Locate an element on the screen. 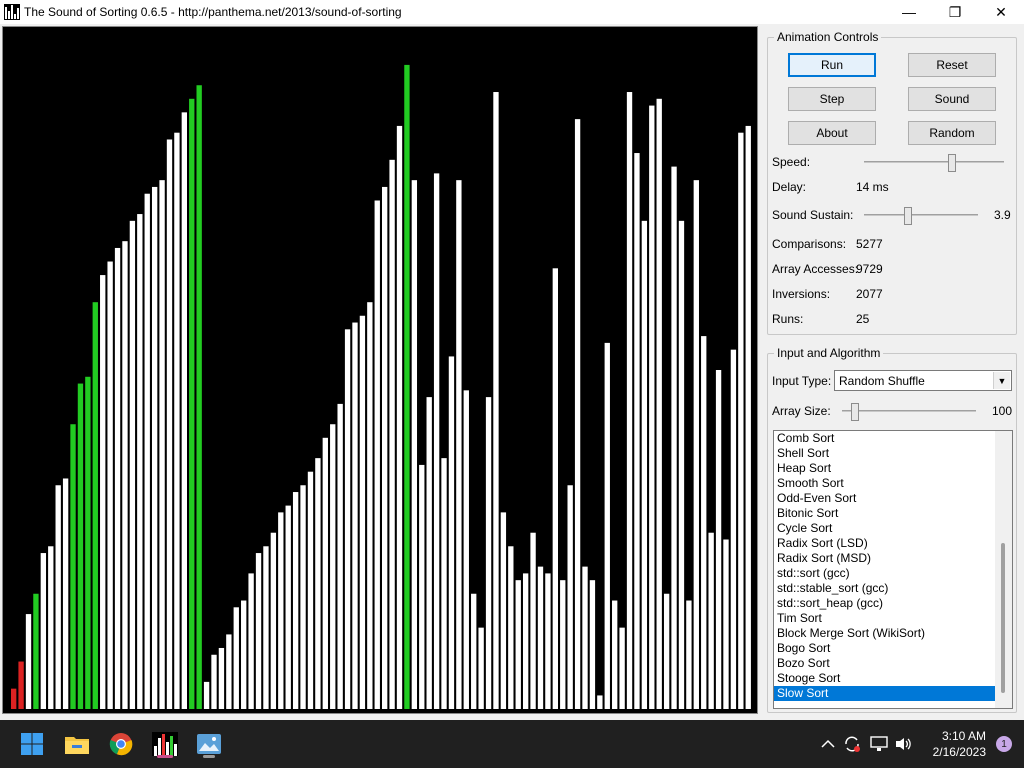 The image size is (1024, 768). runs-label: Runs: is located at coordinates (788, 319).